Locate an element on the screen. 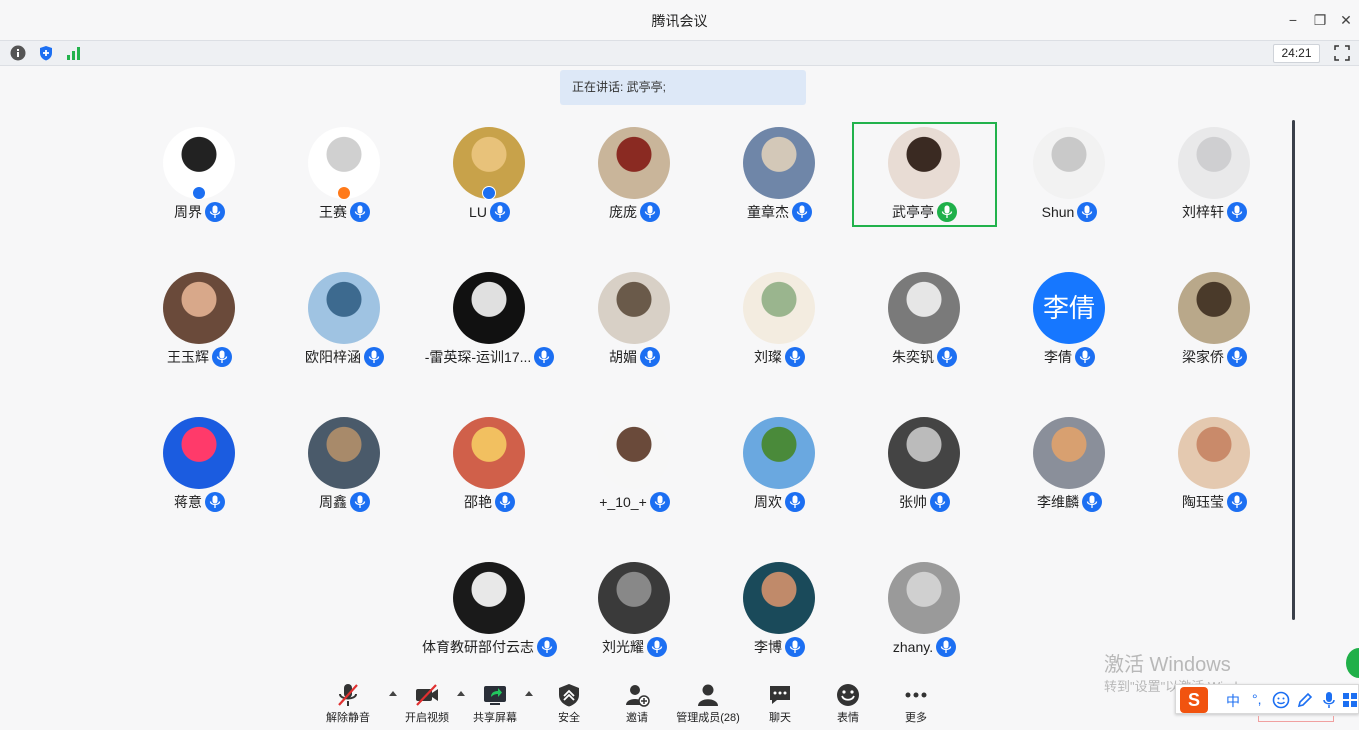 This screenshot has width=1359, height=730. participant-name: 胡媚 is located at coordinates (623, 357).